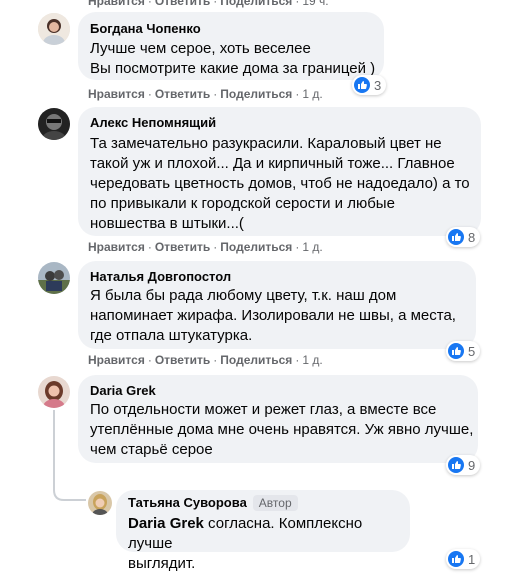 The width and height of the screenshot is (511, 574). Describe the element at coordinates (145, 28) in the screenshot. I see `comment-author: Богдана Чопенко` at that location.